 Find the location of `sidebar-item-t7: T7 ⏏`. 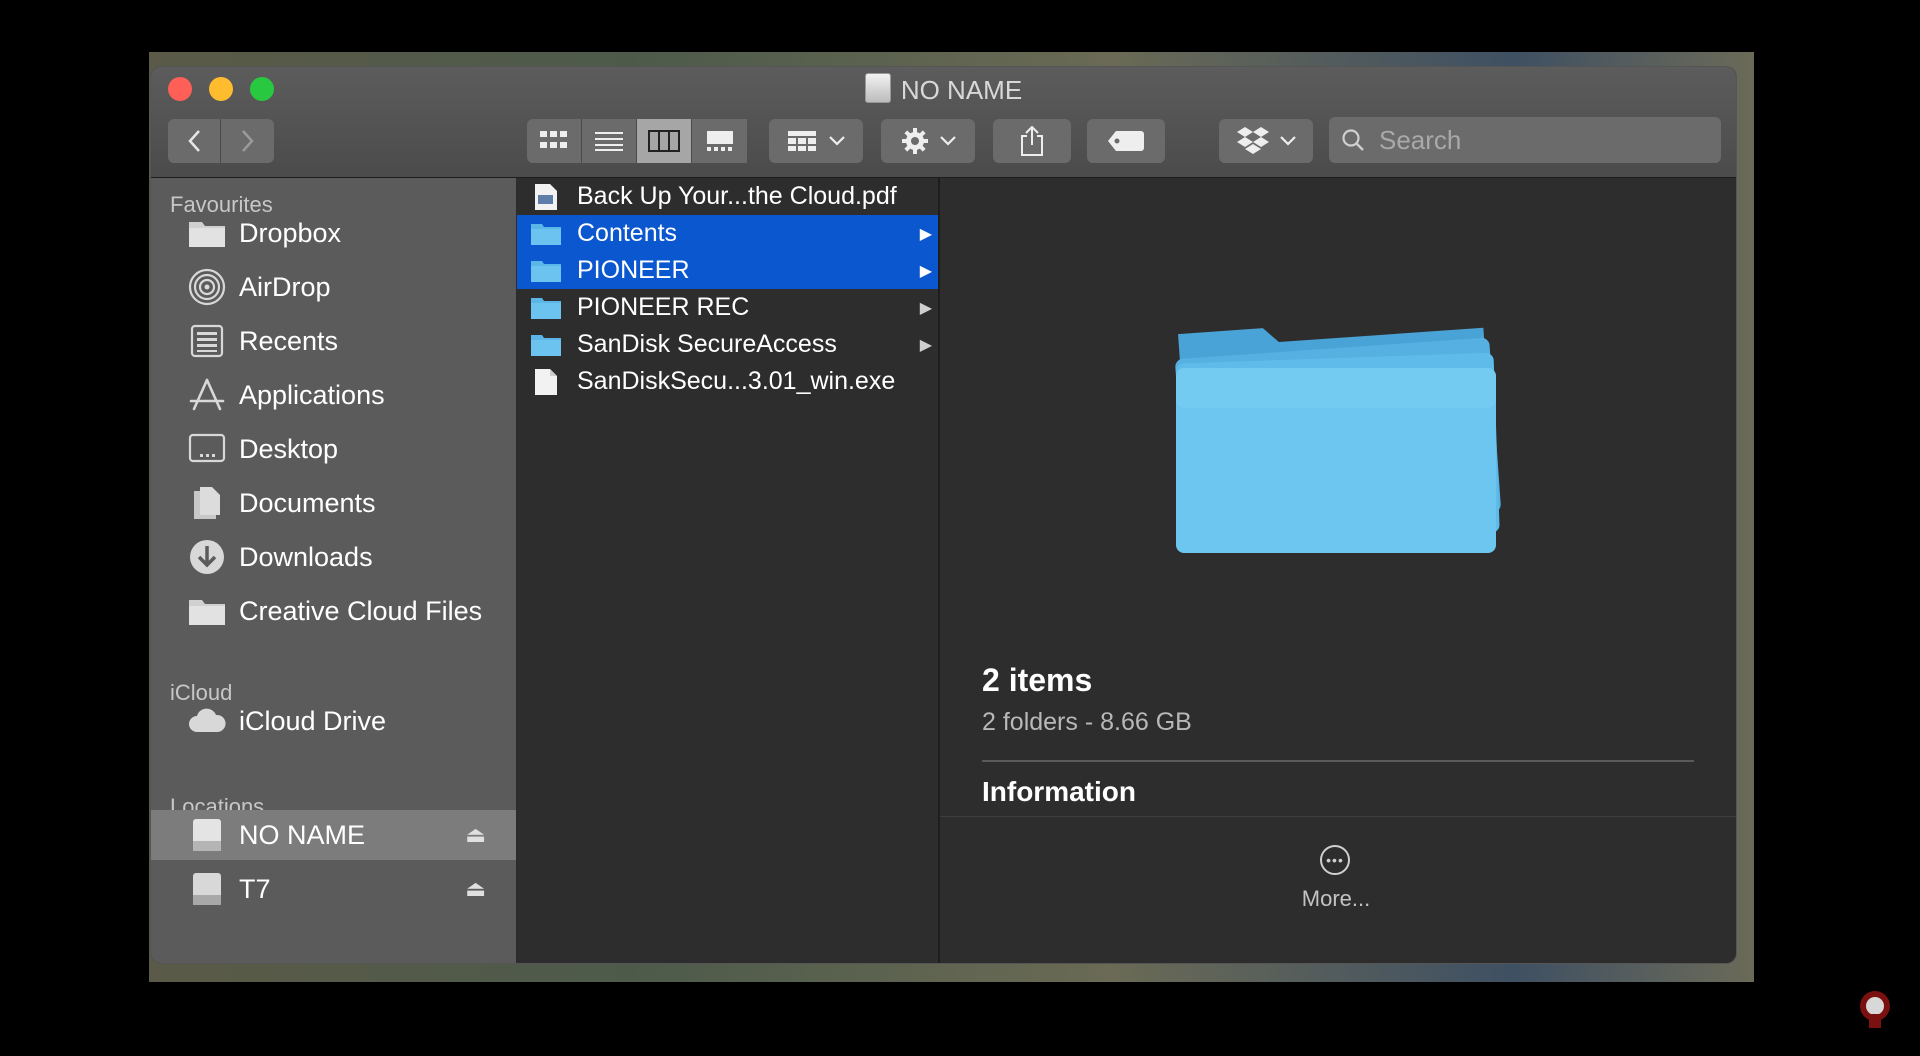

sidebar-item-t7: T7 ⏏ is located at coordinates (333, 889).